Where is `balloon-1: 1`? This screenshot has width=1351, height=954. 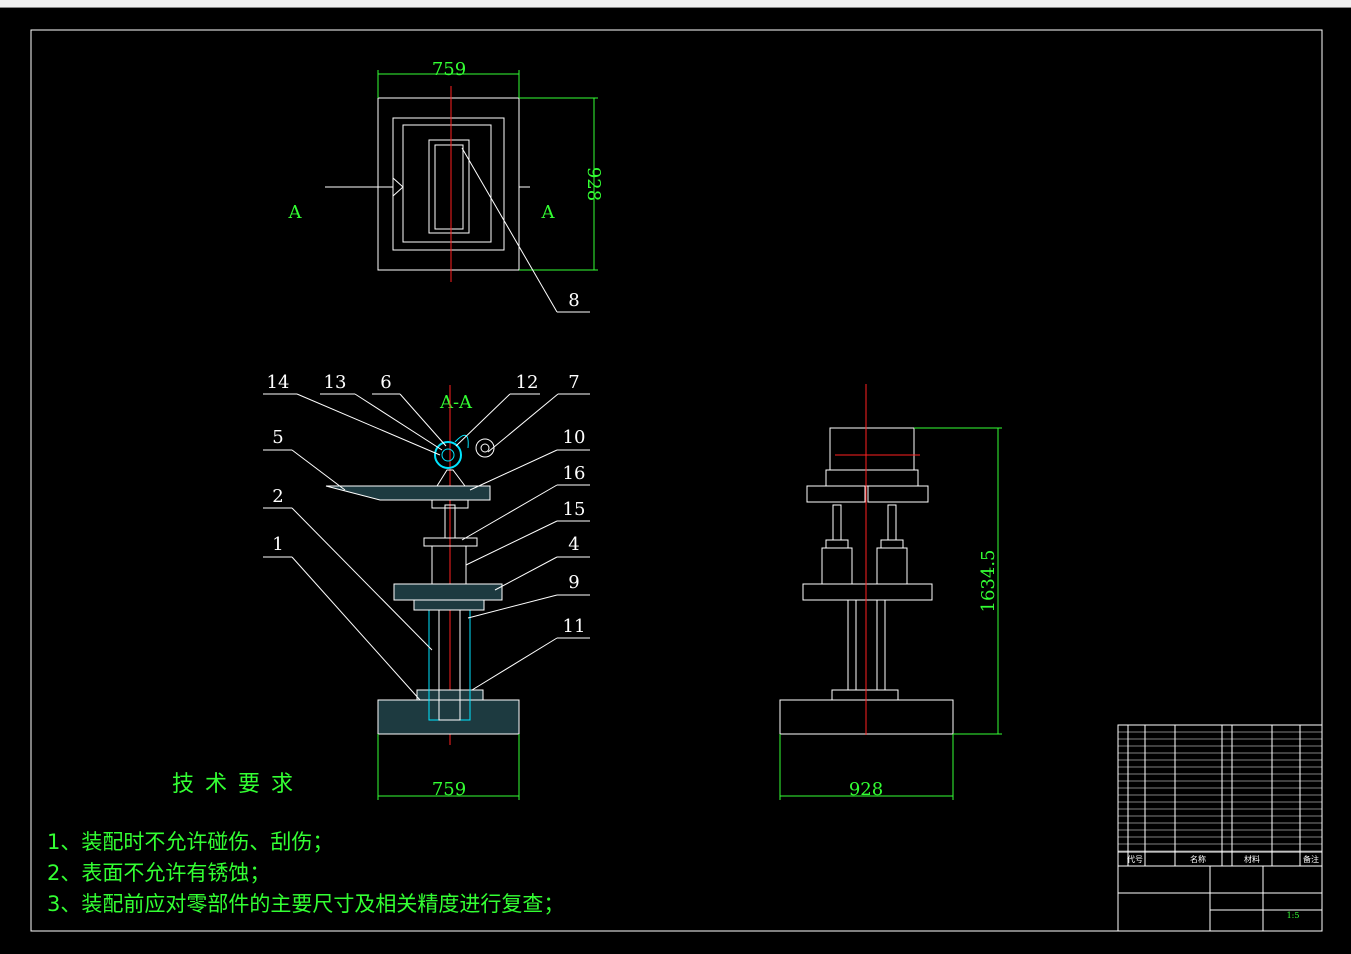
balloon-1: 1 is located at coordinates (277, 544).